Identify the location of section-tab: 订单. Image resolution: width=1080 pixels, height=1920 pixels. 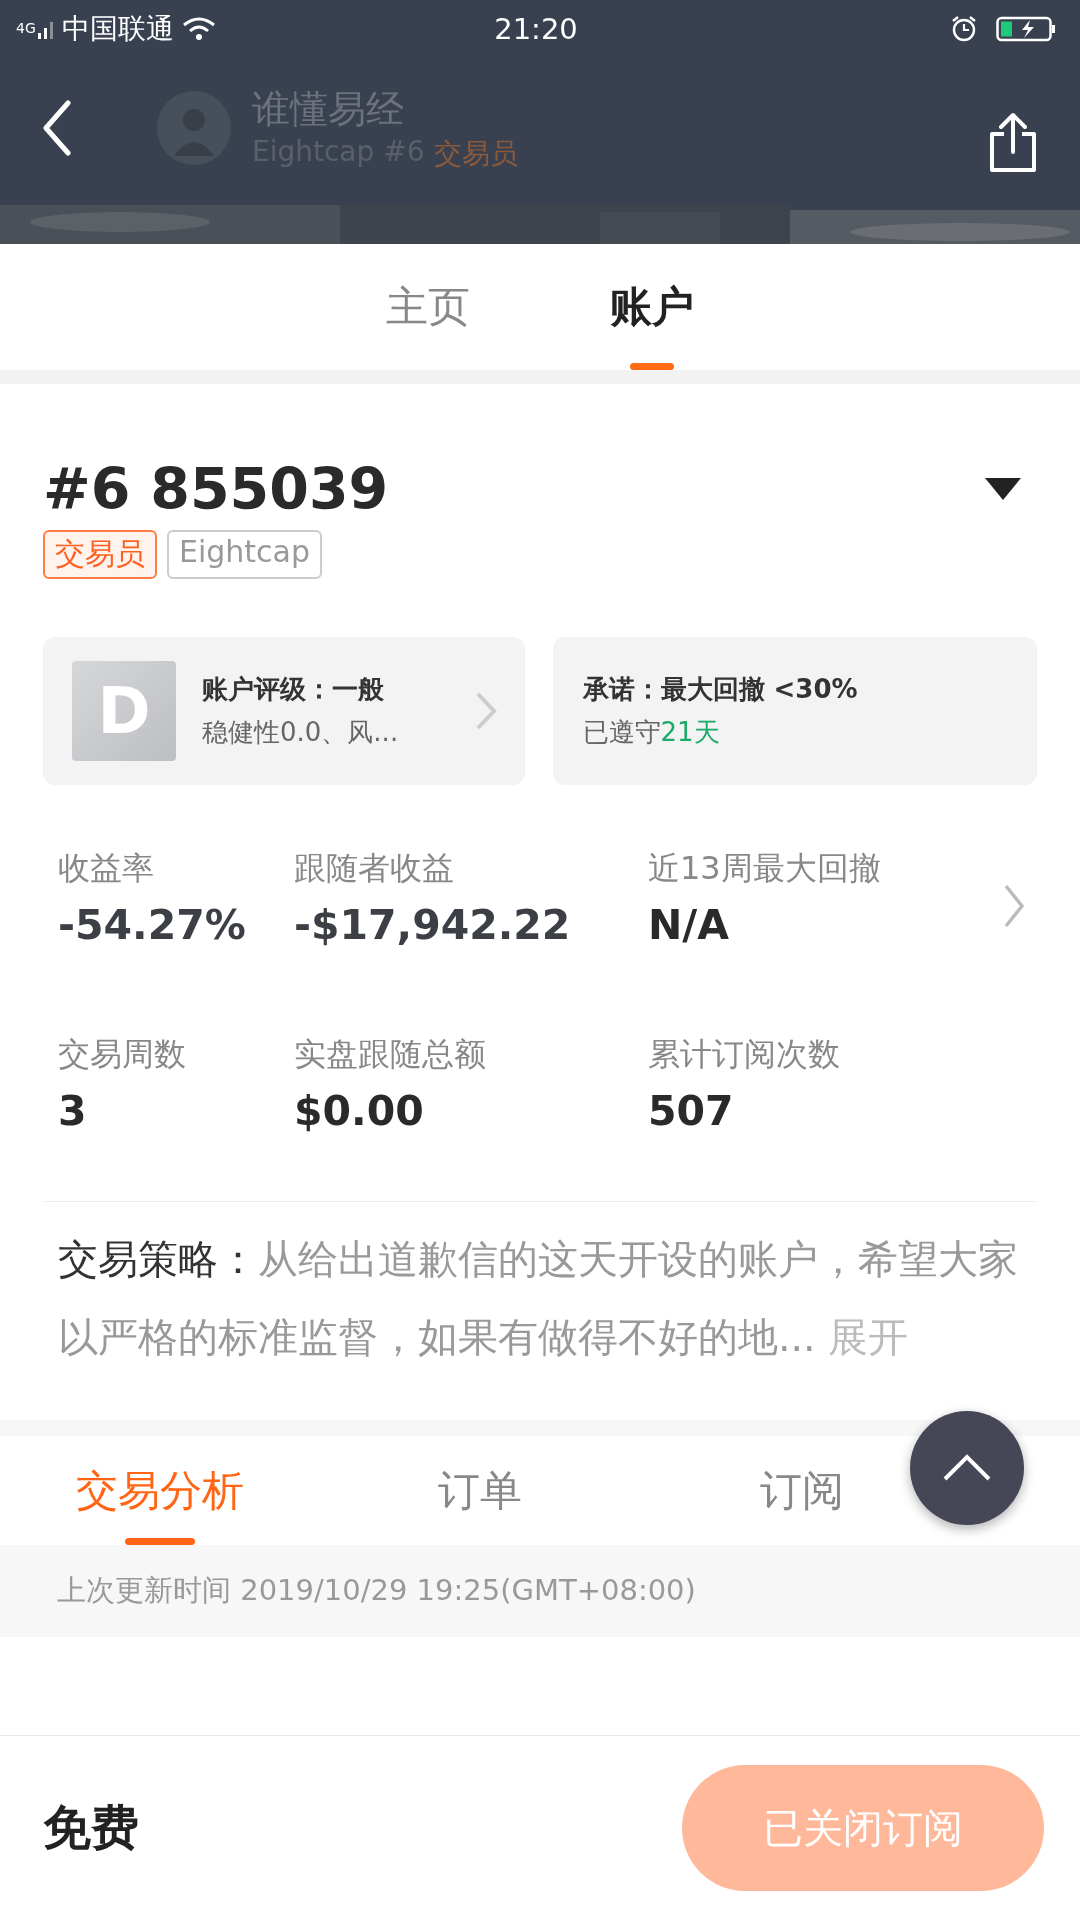
(480, 1490).